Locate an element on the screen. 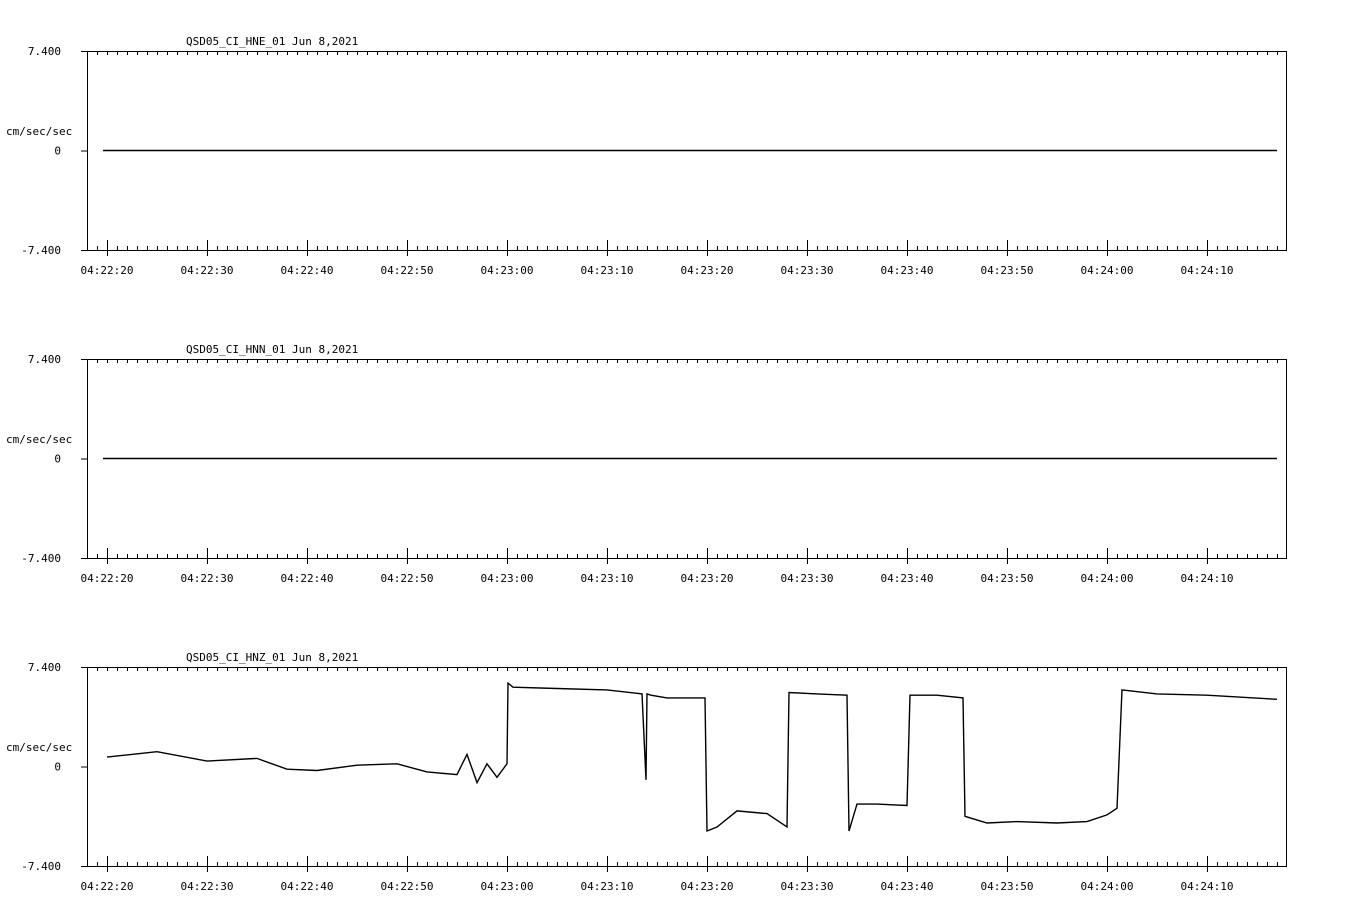 This screenshot has height=924, width=1358. series-line is located at coordinates (692, 757).